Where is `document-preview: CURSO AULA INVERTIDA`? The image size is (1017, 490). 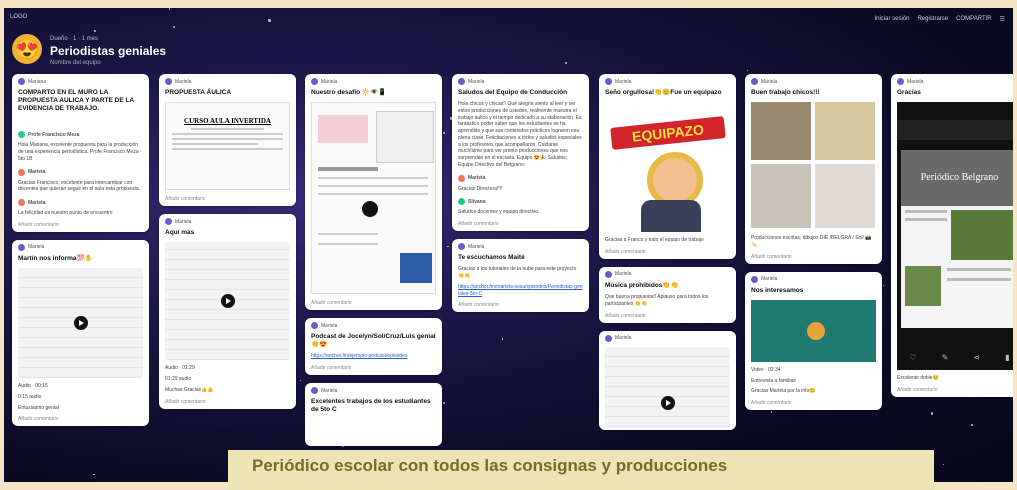 document-preview: CURSO AULA INVERTIDA is located at coordinates (227, 146).